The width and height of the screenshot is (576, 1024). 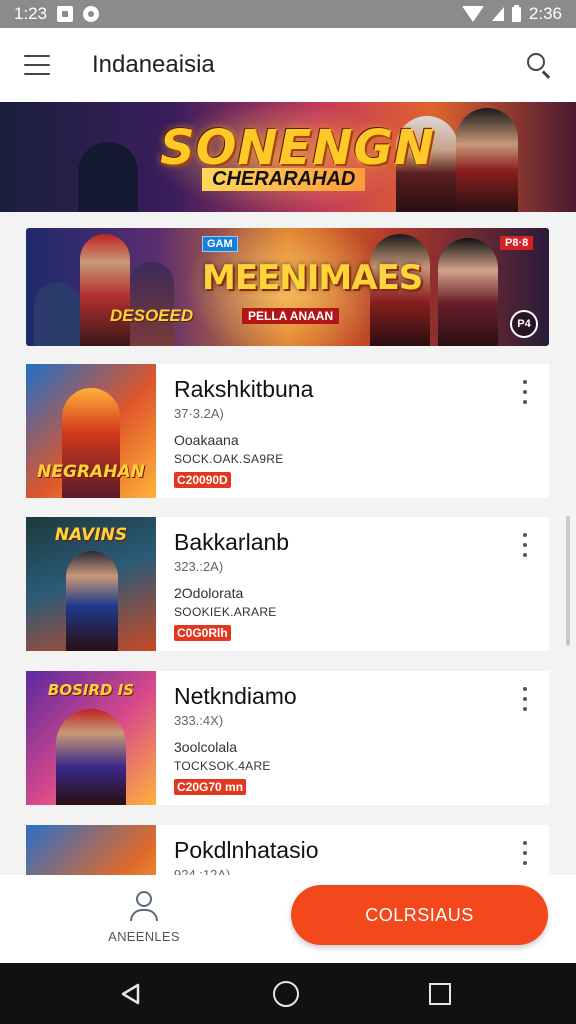 I want to click on recents-icon, so click(x=440, y=994).